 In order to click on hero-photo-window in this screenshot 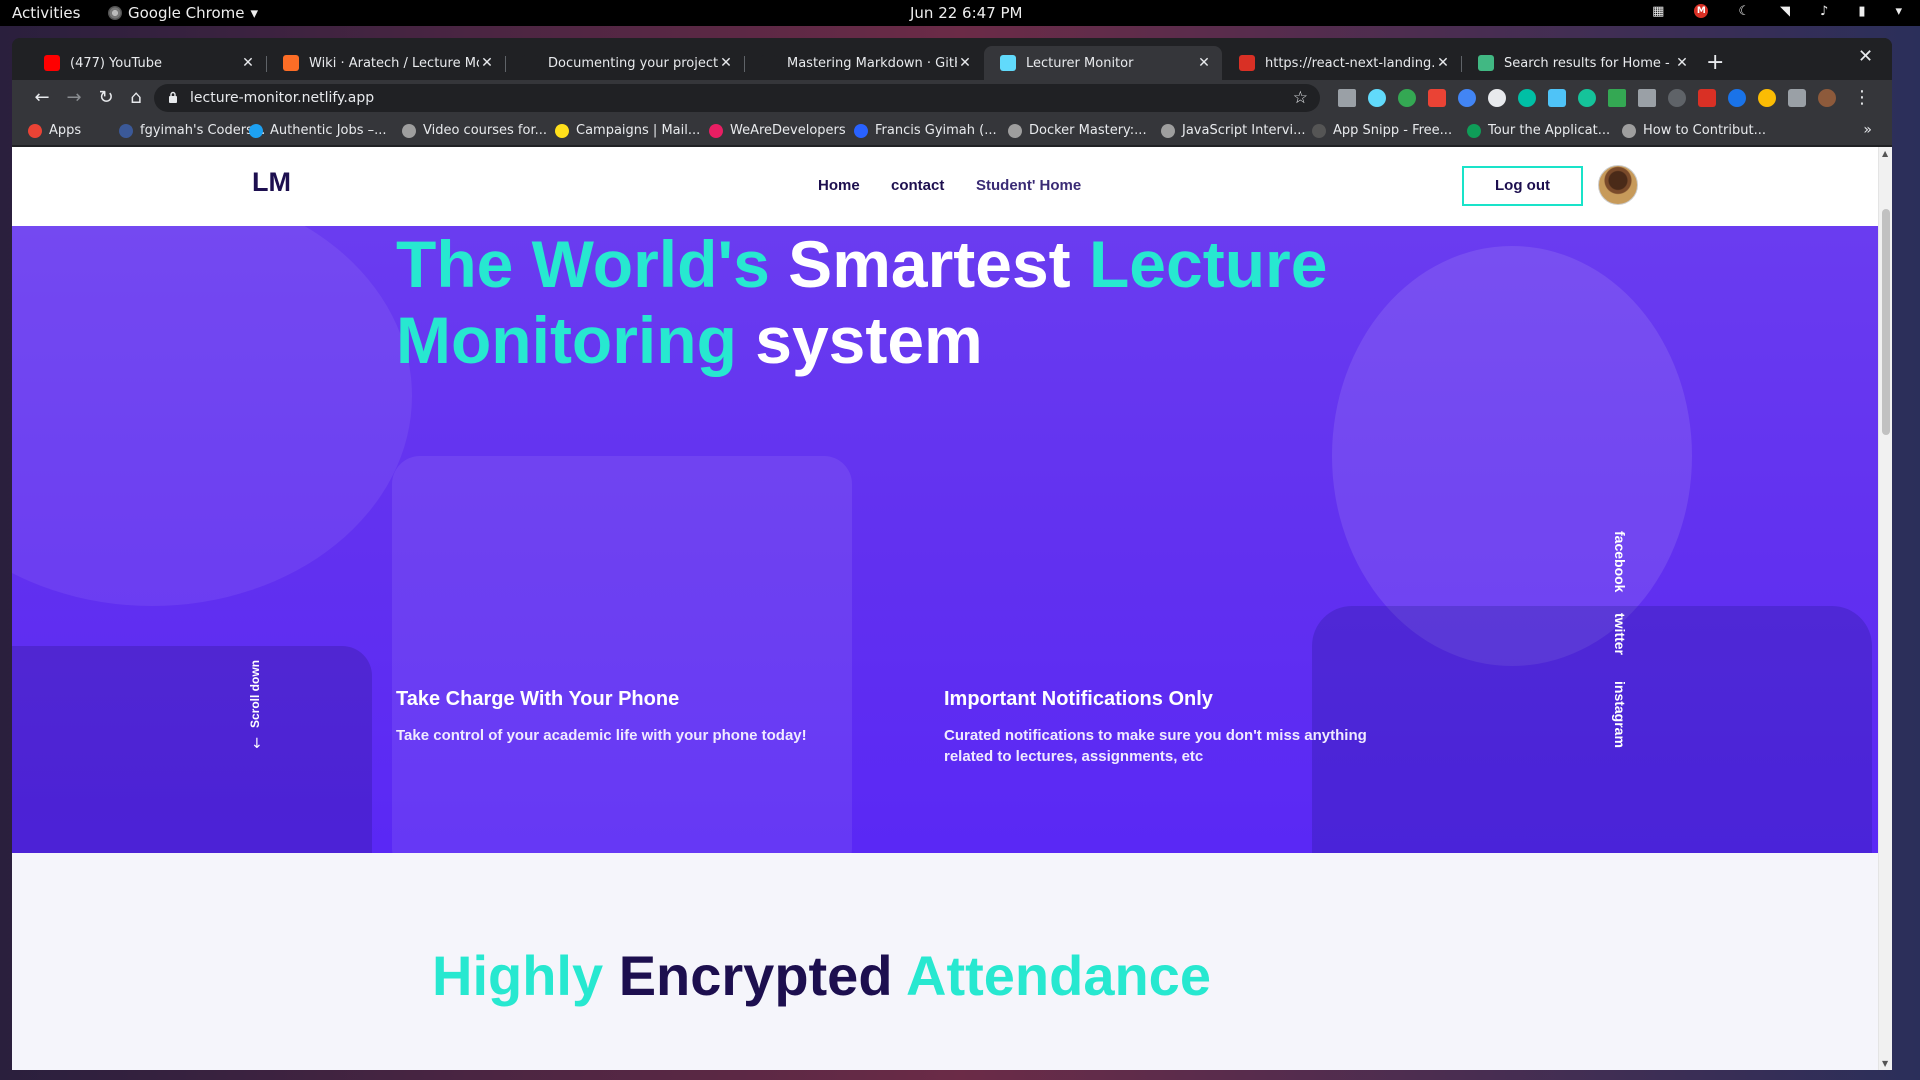, I will do `click(212, 416)`.